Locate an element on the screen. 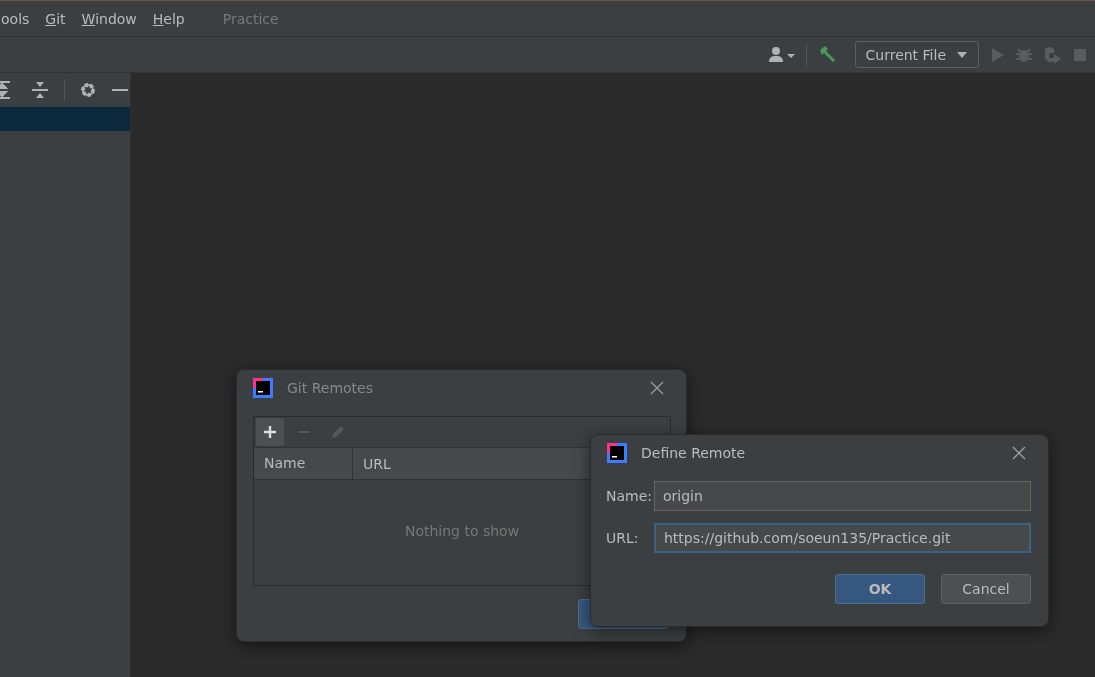 Image resolution: width=1095 pixels, height=677 pixels. menu-item: Help is located at coordinates (168, 18).